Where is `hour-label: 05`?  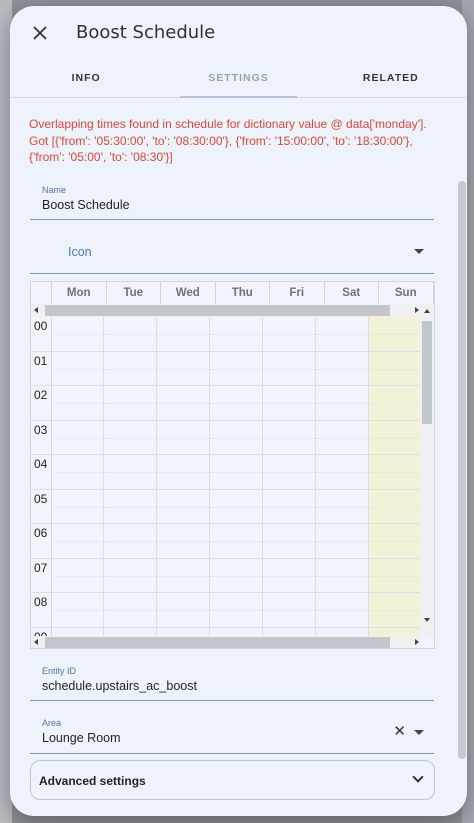 hour-label: 05 is located at coordinates (41, 506).